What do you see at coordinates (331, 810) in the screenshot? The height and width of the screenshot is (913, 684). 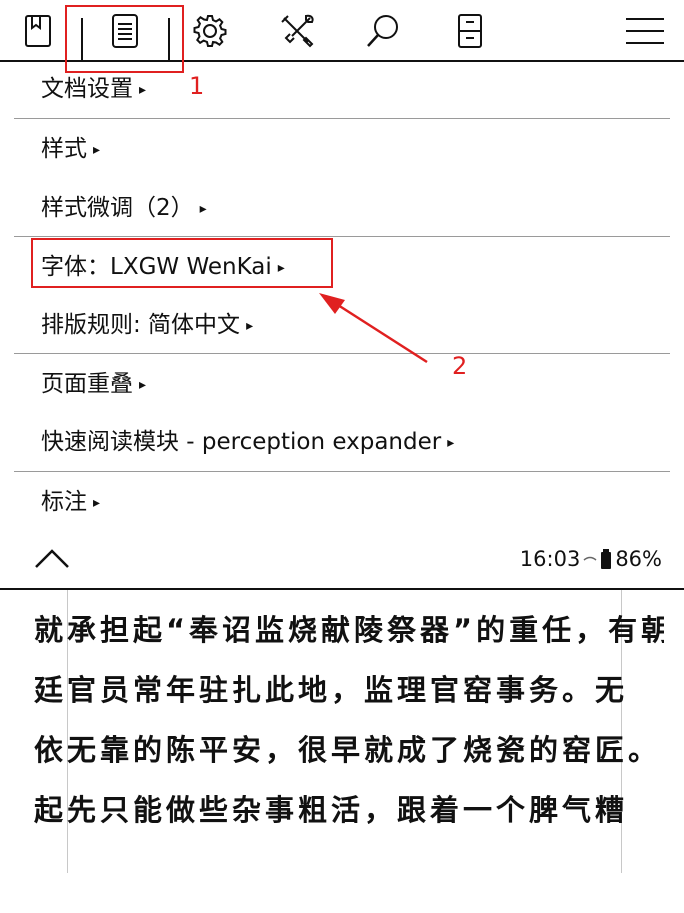 I see `text-line: 起先只能做些杂事粗活，跟着一个脾气糟` at bounding box center [331, 810].